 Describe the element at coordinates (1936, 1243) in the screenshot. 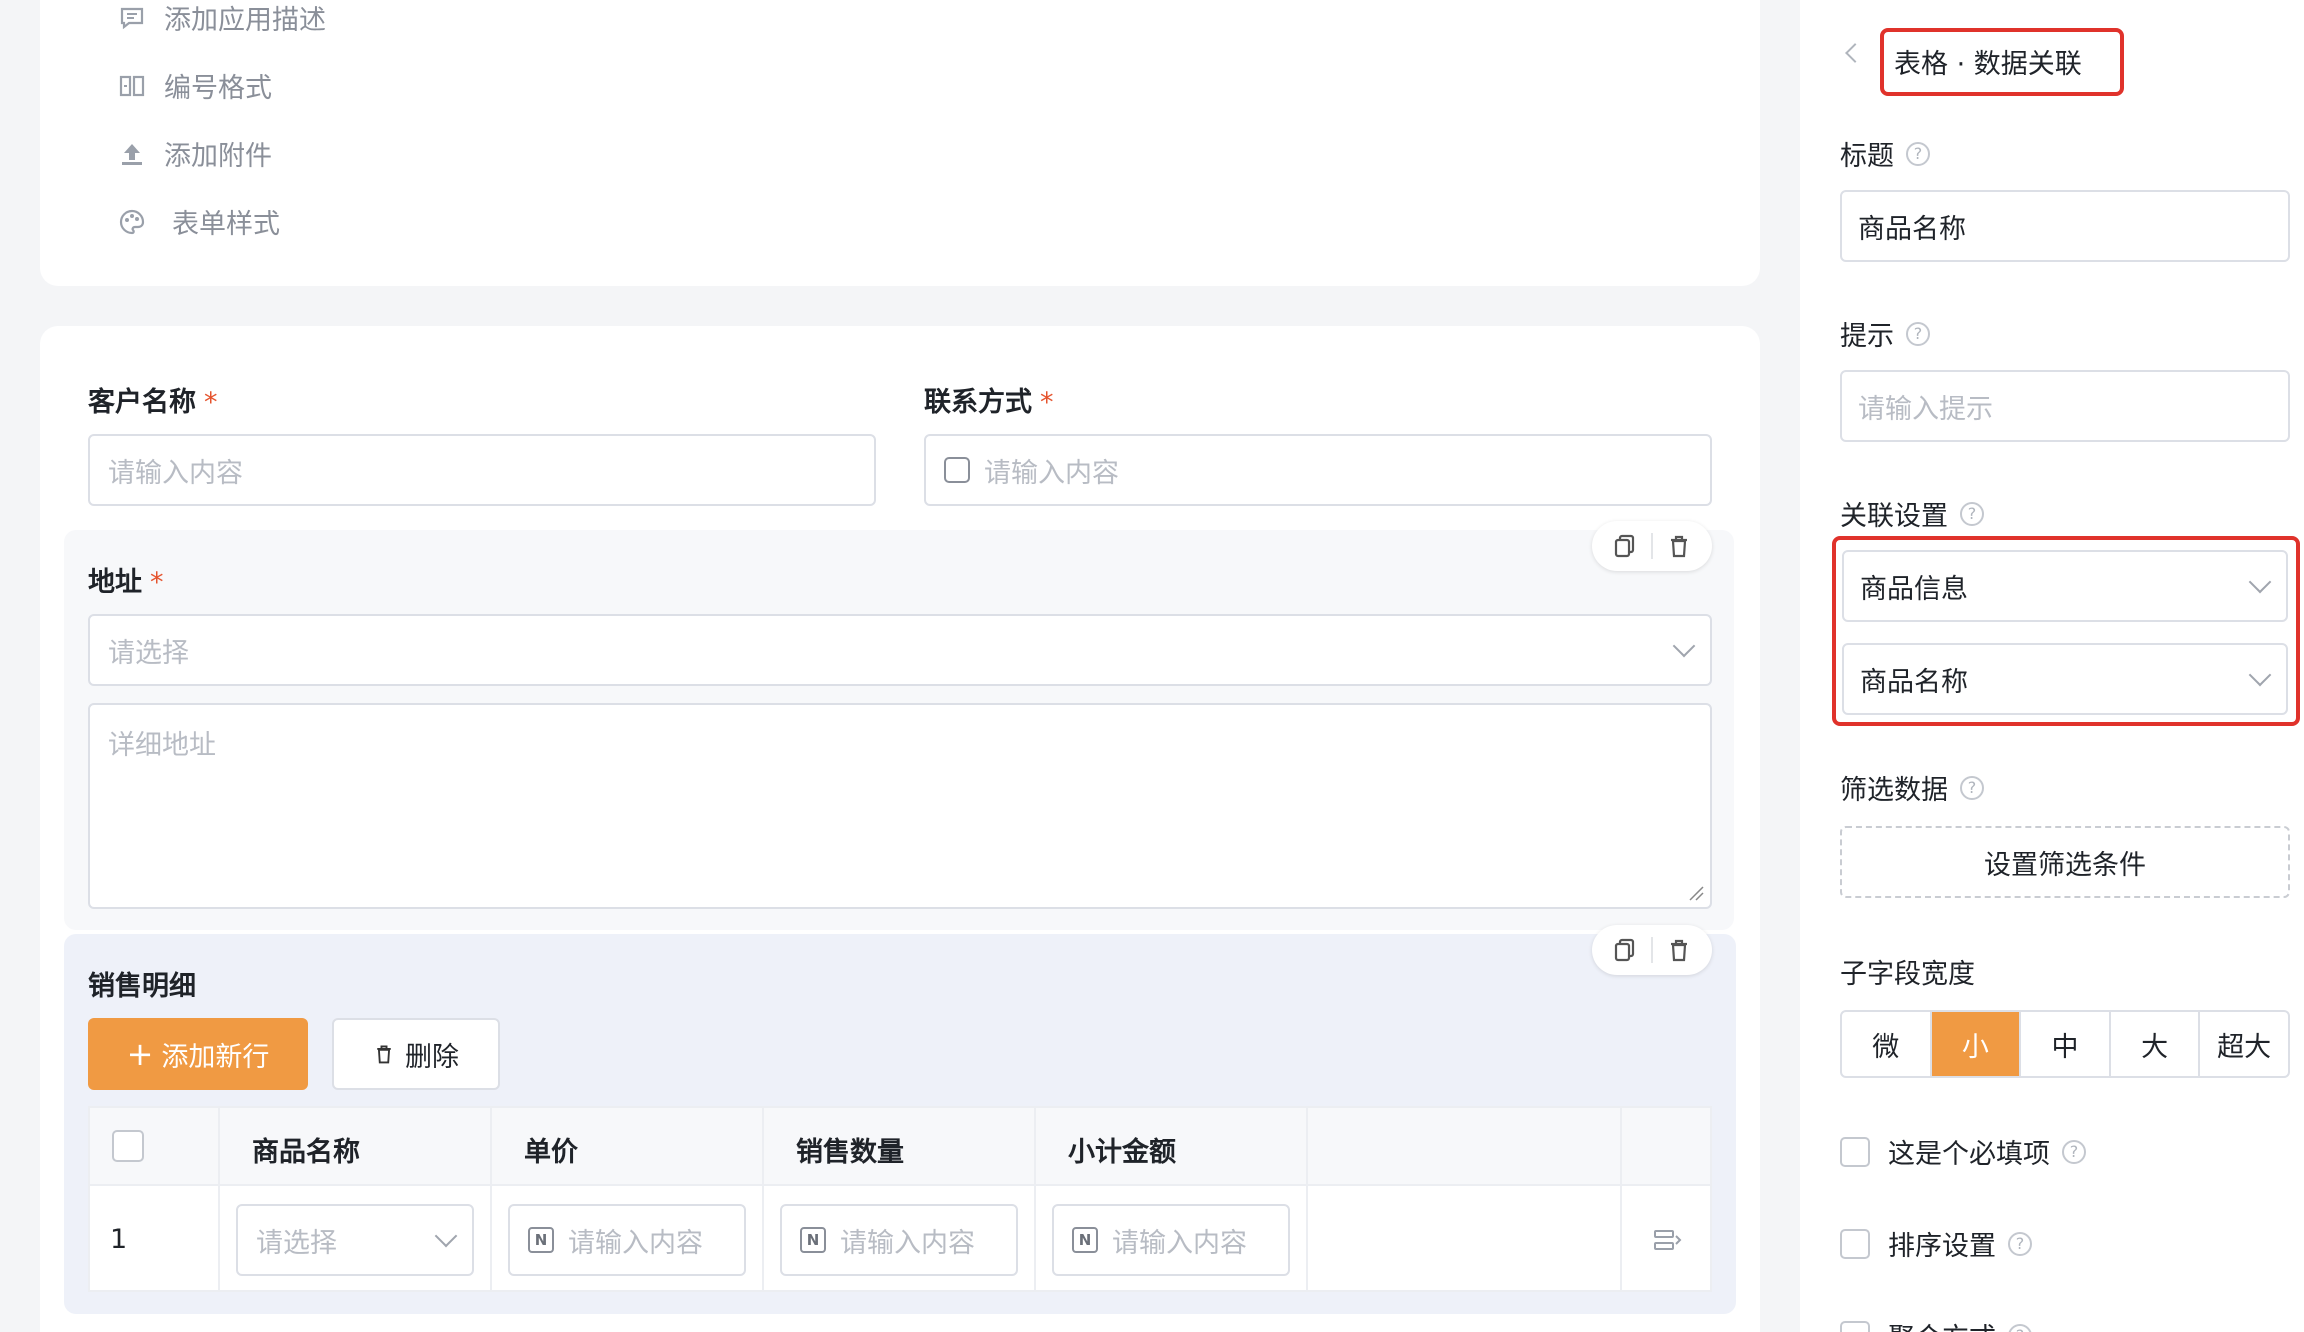

I see `sort-checkbox: 排序设置?` at that location.